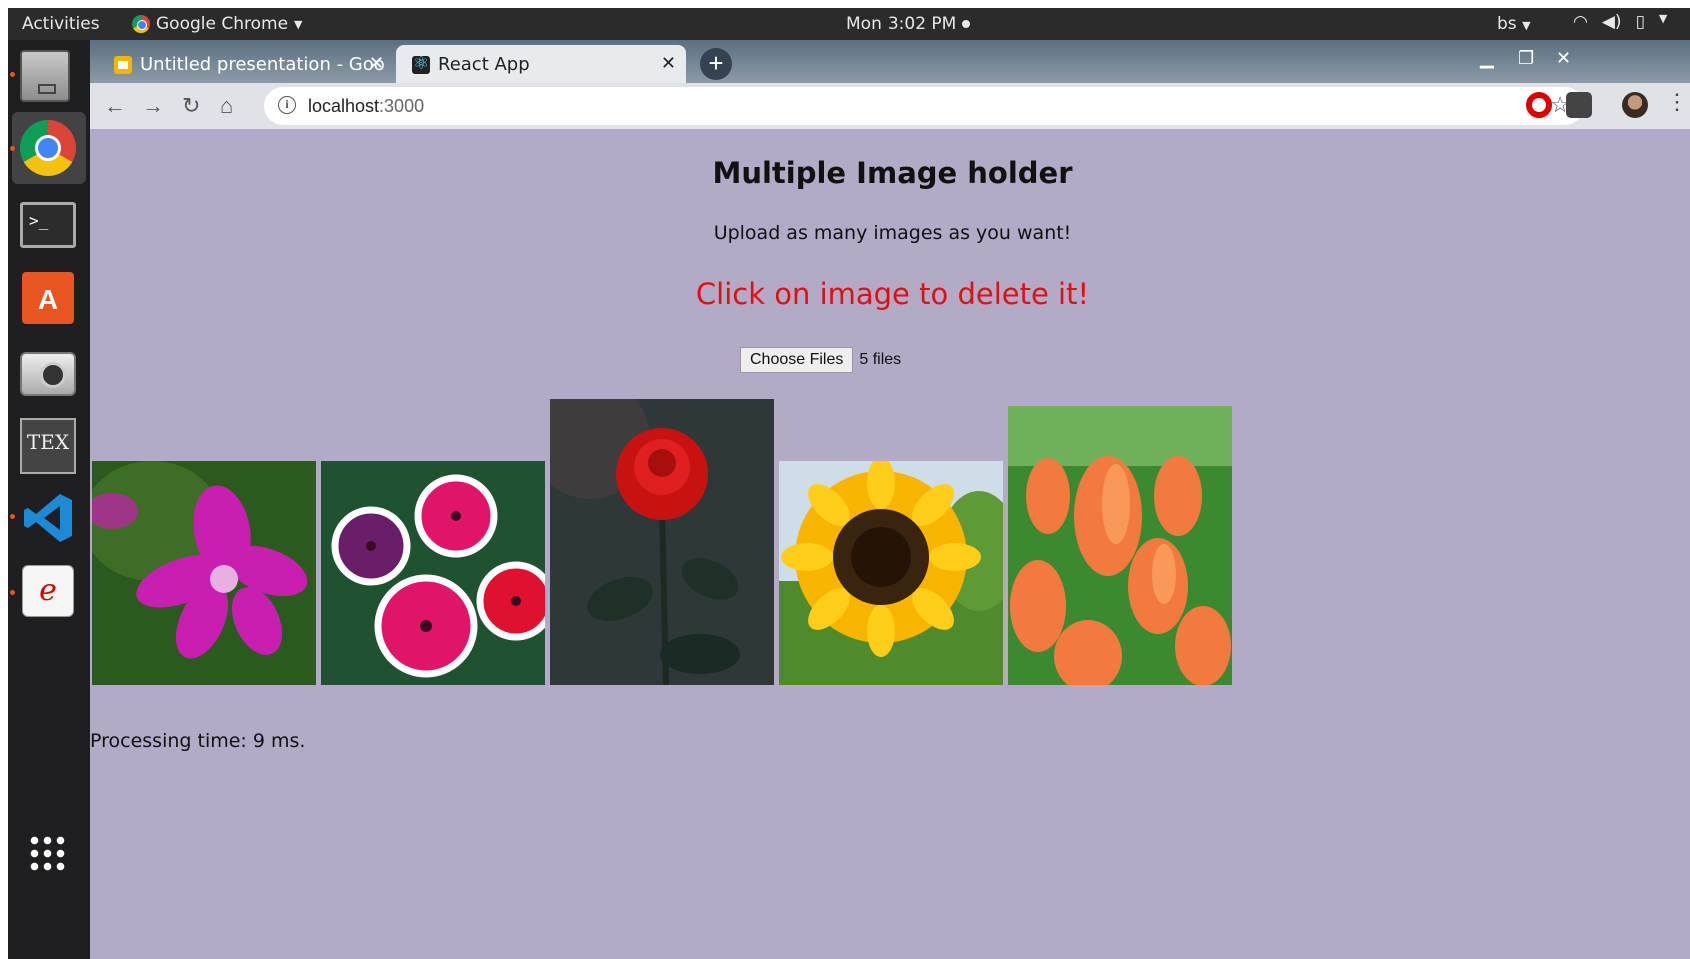 This screenshot has width=1690, height=959. I want to click on address-bar: i localhost:3000 ☆, so click(924, 106).